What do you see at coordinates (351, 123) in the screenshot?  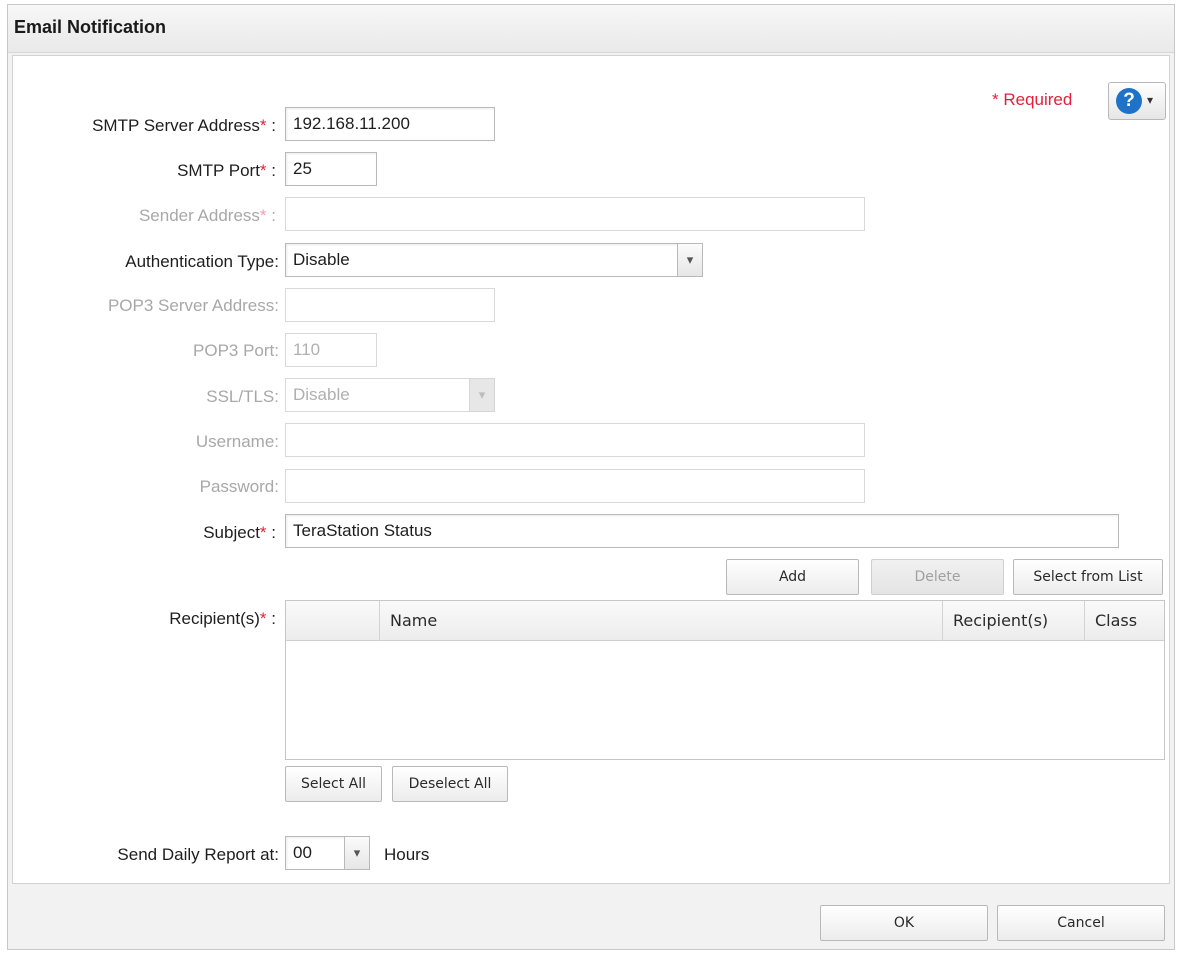 I see `smtp-server-value: 192.168.11.200` at bounding box center [351, 123].